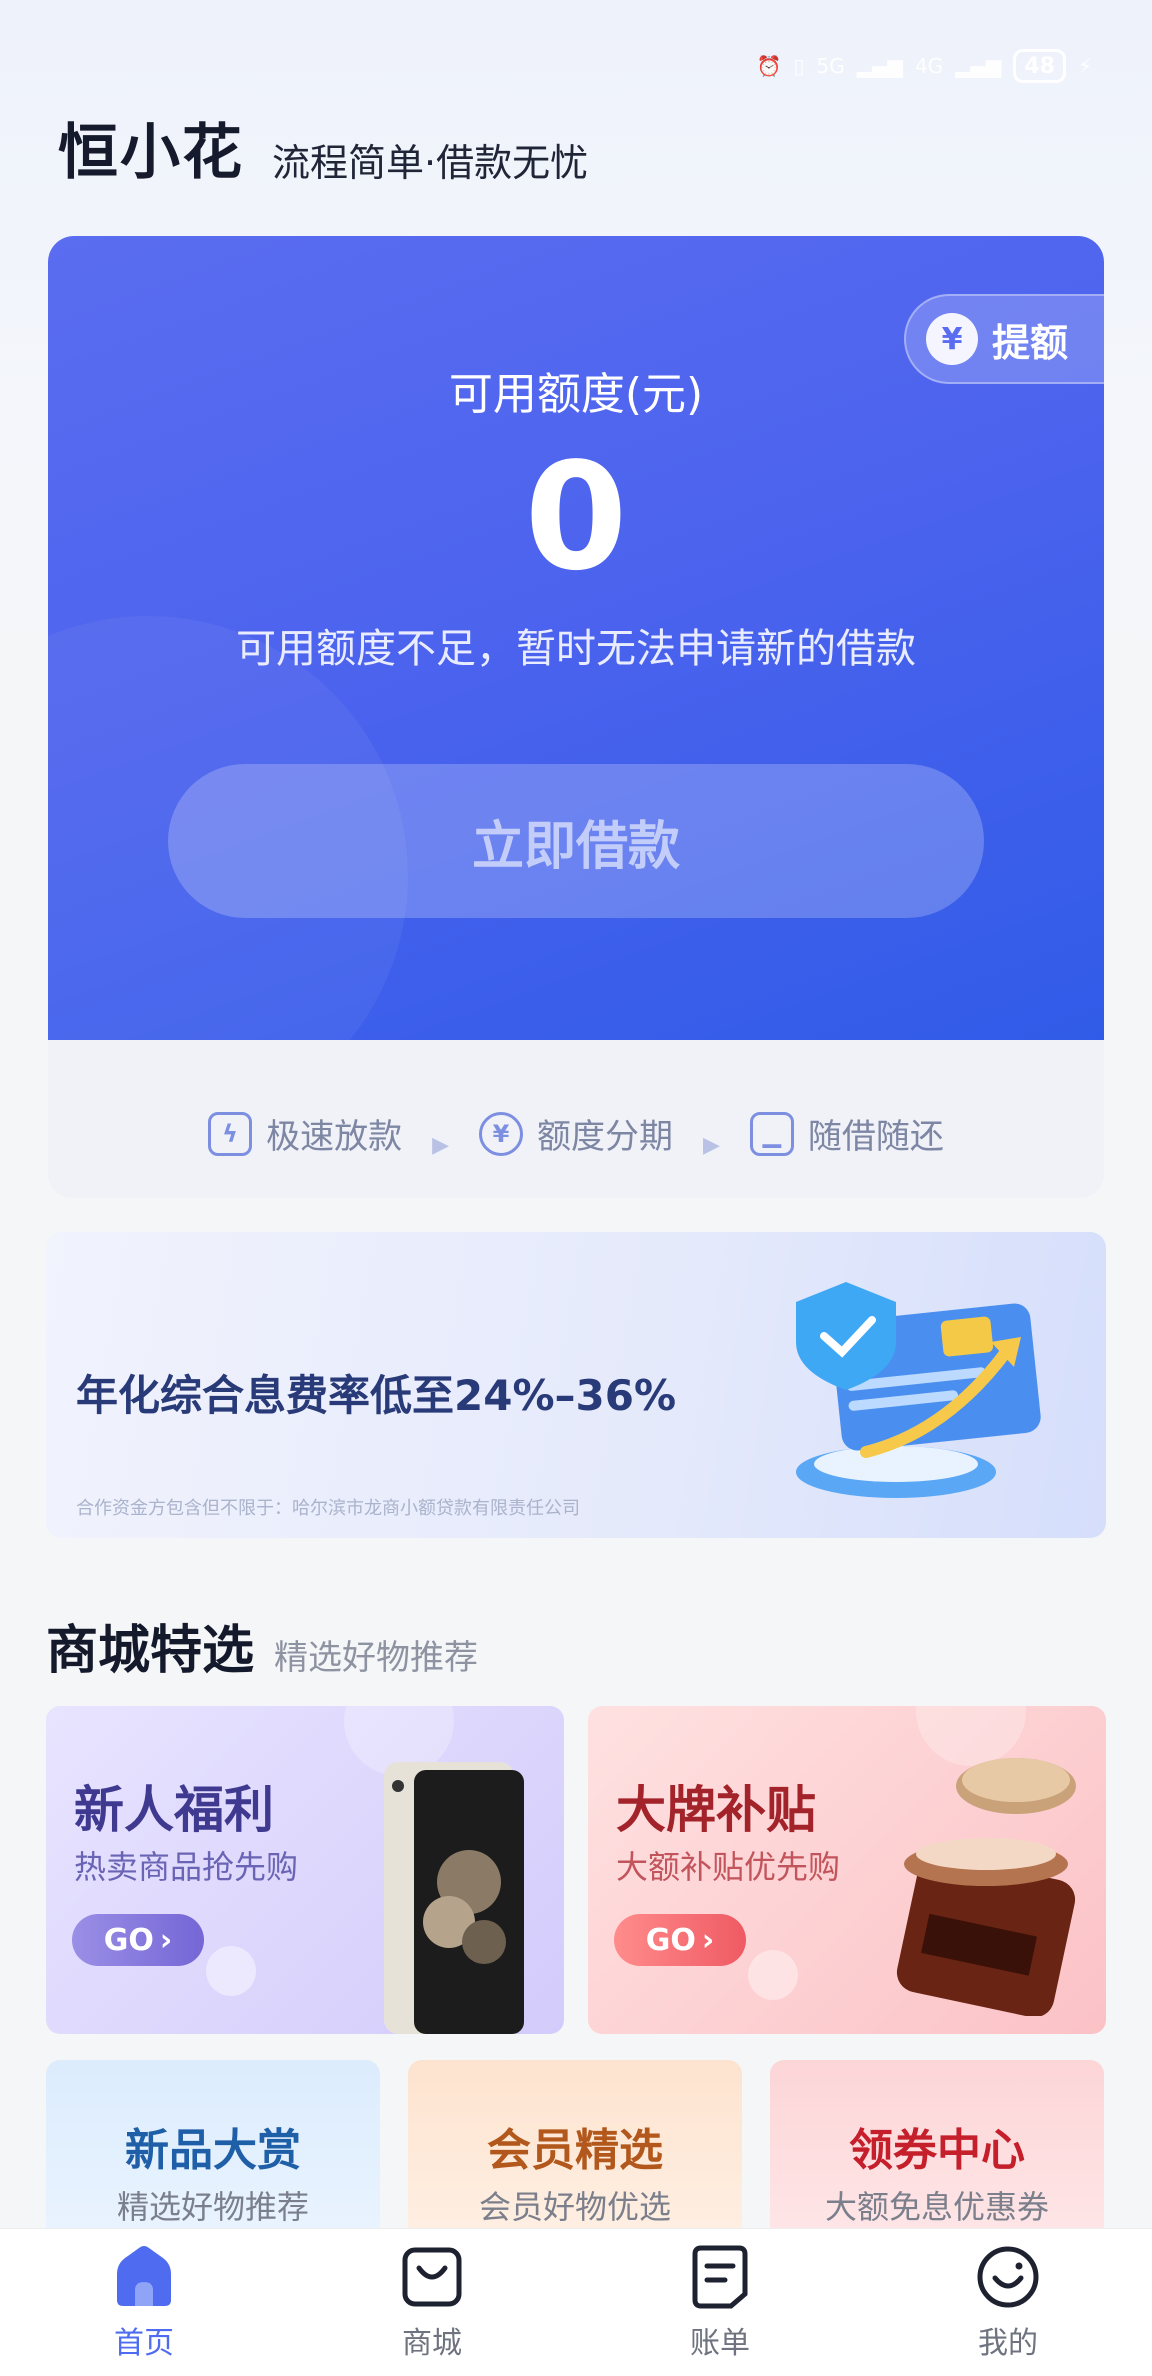 The height and width of the screenshot is (2376, 1152). Describe the element at coordinates (576, 2302) in the screenshot. I see `bottom-nav: 首页 商城 账单 我的` at that location.